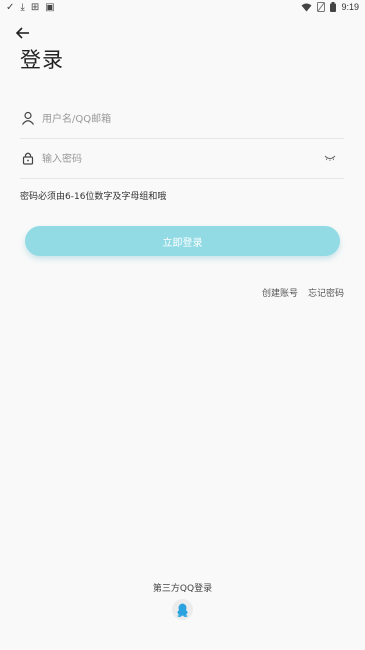 This screenshot has height=650, width=365. What do you see at coordinates (182, 589) in the screenshot?
I see `third-party-login-label: 第三方QQ登录` at bounding box center [182, 589].